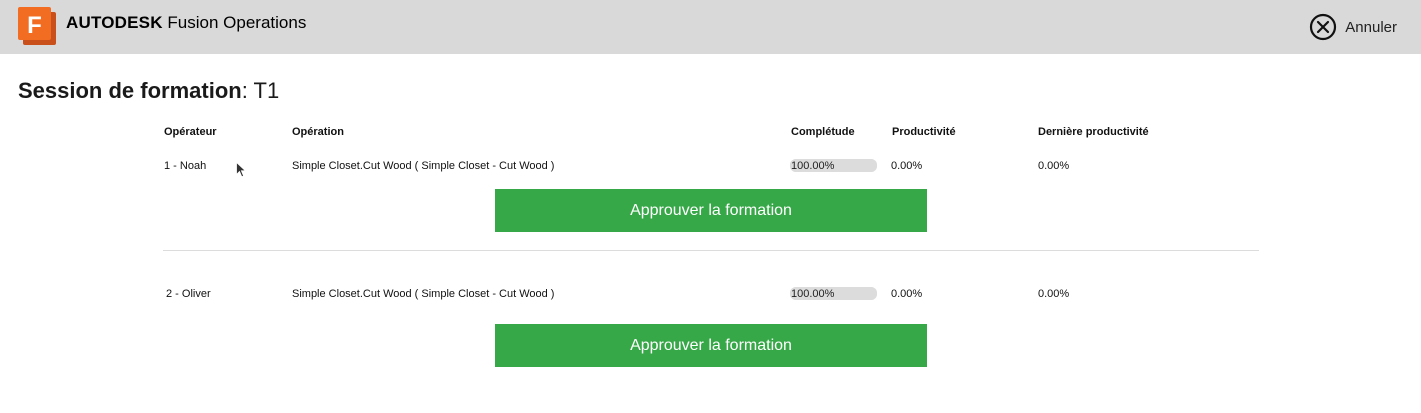 The image size is (1421, 413). Describe the element at coordinates (241, 170) in the screenshot. I see `mouse-cursor-icon` at that location.